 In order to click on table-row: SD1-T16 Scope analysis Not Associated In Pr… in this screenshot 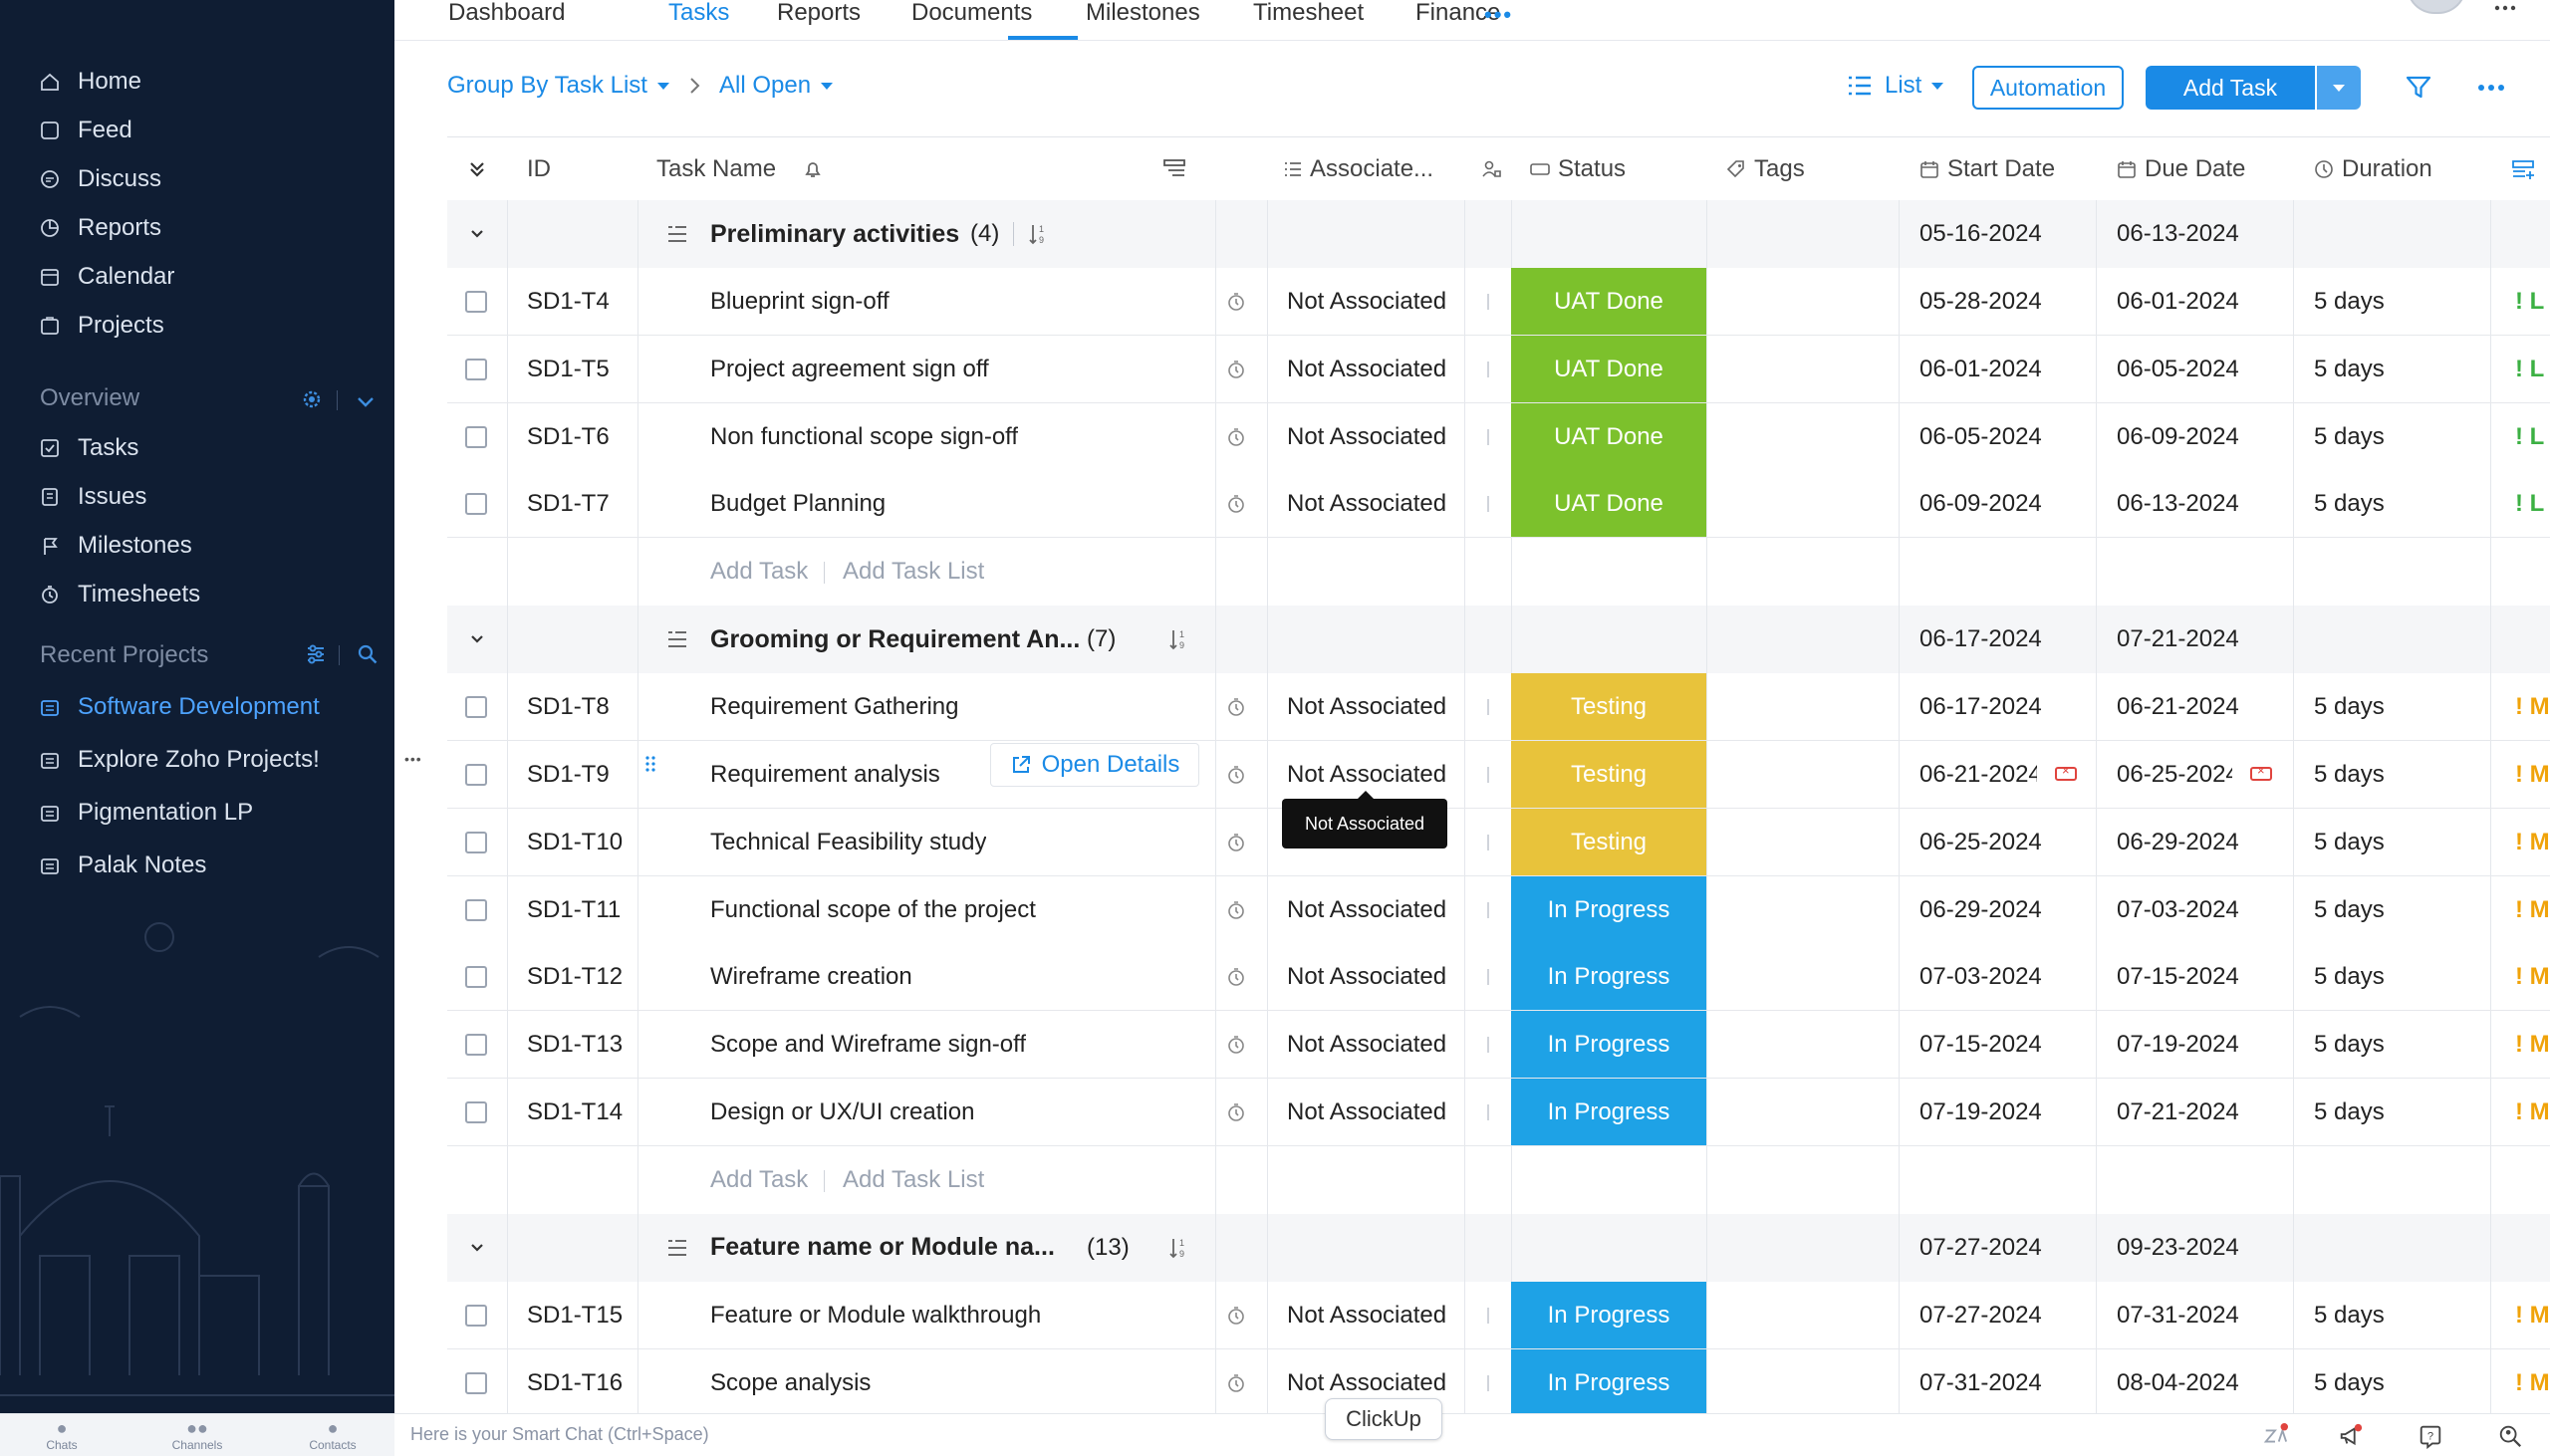, I will do `click(1498, 1383)`.